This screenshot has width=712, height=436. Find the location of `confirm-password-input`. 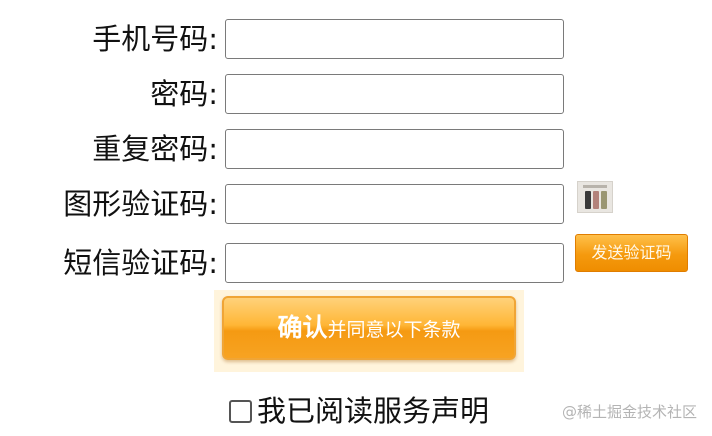

confirm-password-input is located at coordinates (394, 149).